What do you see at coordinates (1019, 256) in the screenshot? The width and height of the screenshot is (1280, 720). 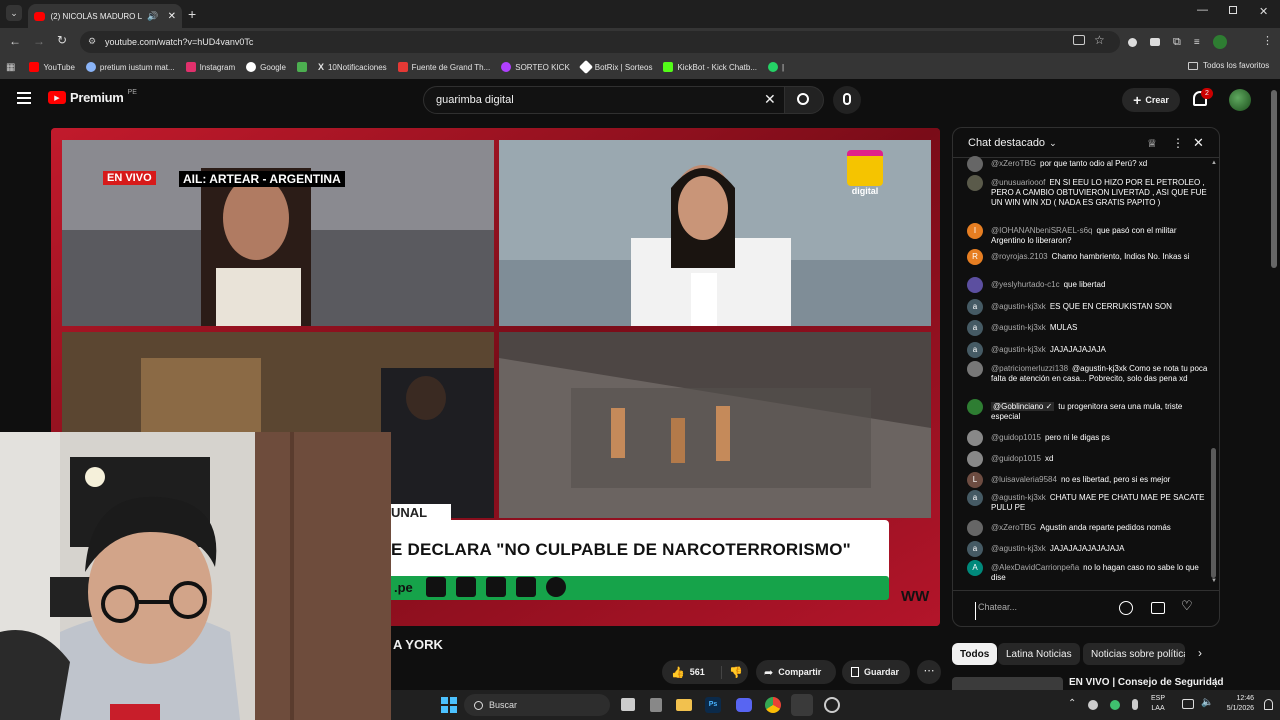 I see `chat-author: @royrojas.2103` at bounding box center [1019, 256].